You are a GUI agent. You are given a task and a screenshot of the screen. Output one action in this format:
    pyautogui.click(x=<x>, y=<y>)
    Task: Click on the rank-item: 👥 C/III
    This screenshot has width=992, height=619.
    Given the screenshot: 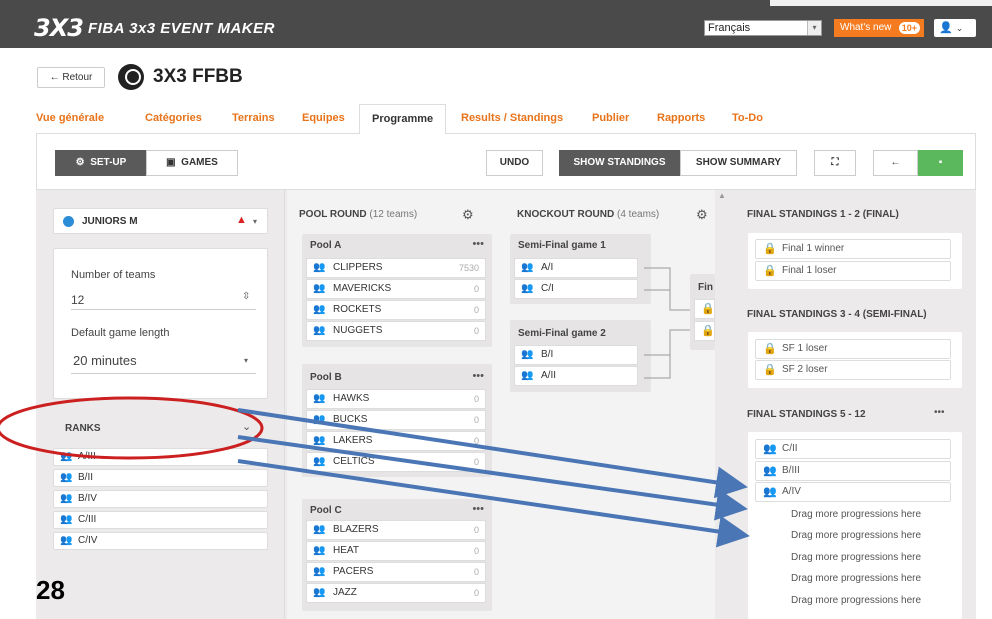 What is the action you would take?
    pyautogui.click(x=160, y=520)
    